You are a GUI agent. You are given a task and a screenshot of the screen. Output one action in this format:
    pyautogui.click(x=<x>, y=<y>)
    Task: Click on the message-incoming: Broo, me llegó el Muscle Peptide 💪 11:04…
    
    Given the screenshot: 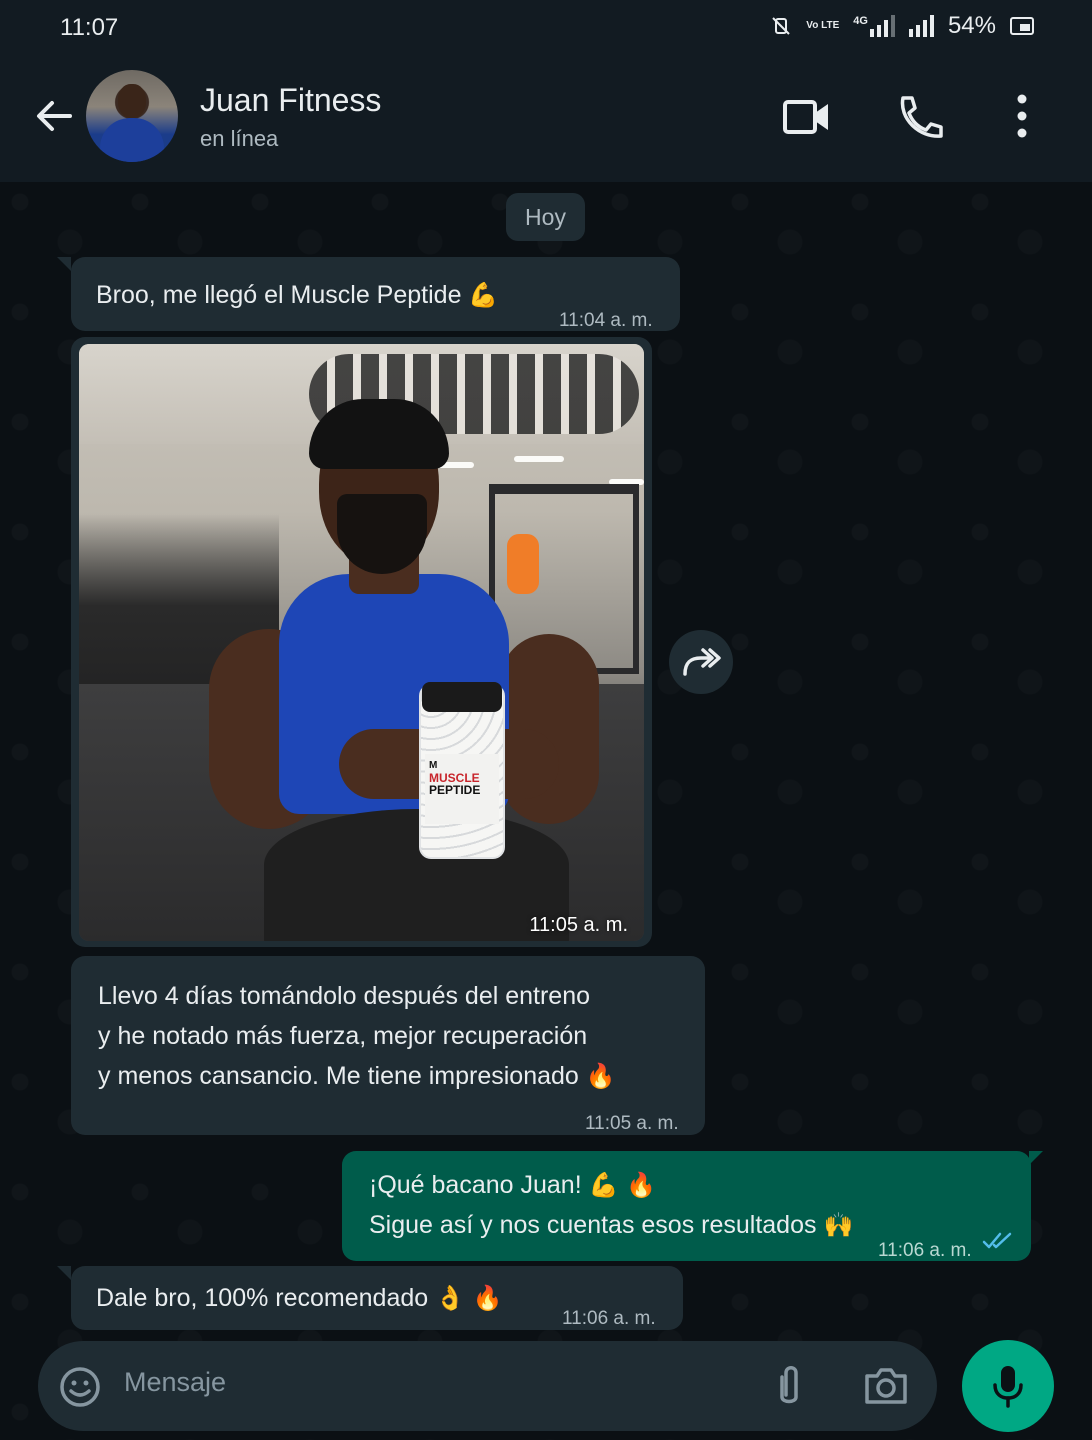 What is the action you would take?
    pyautogui.click(x=375, y=294)
    